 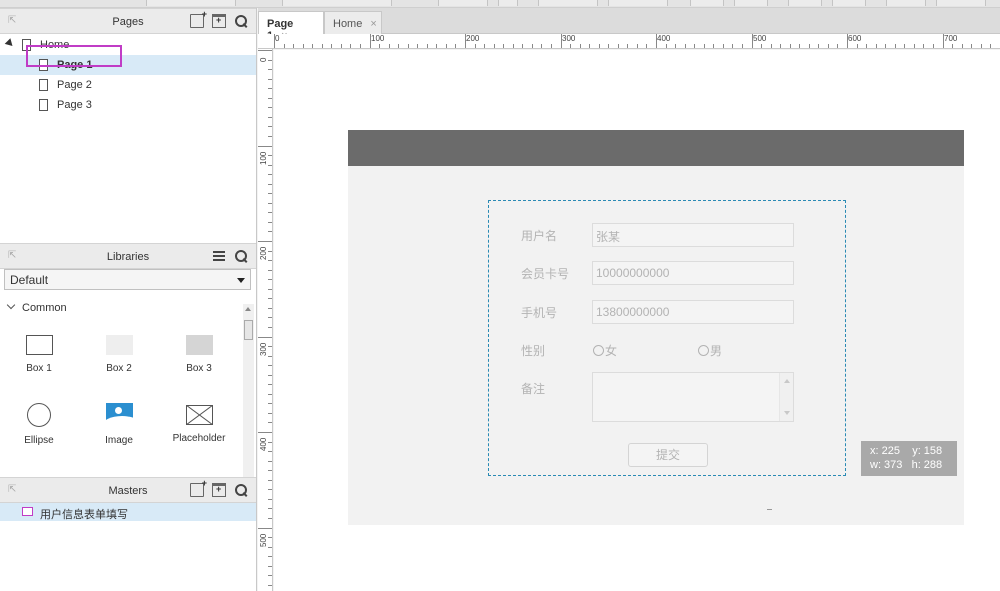 I want to click on tab-page1: Page 1×, so click(x=291, y=26).